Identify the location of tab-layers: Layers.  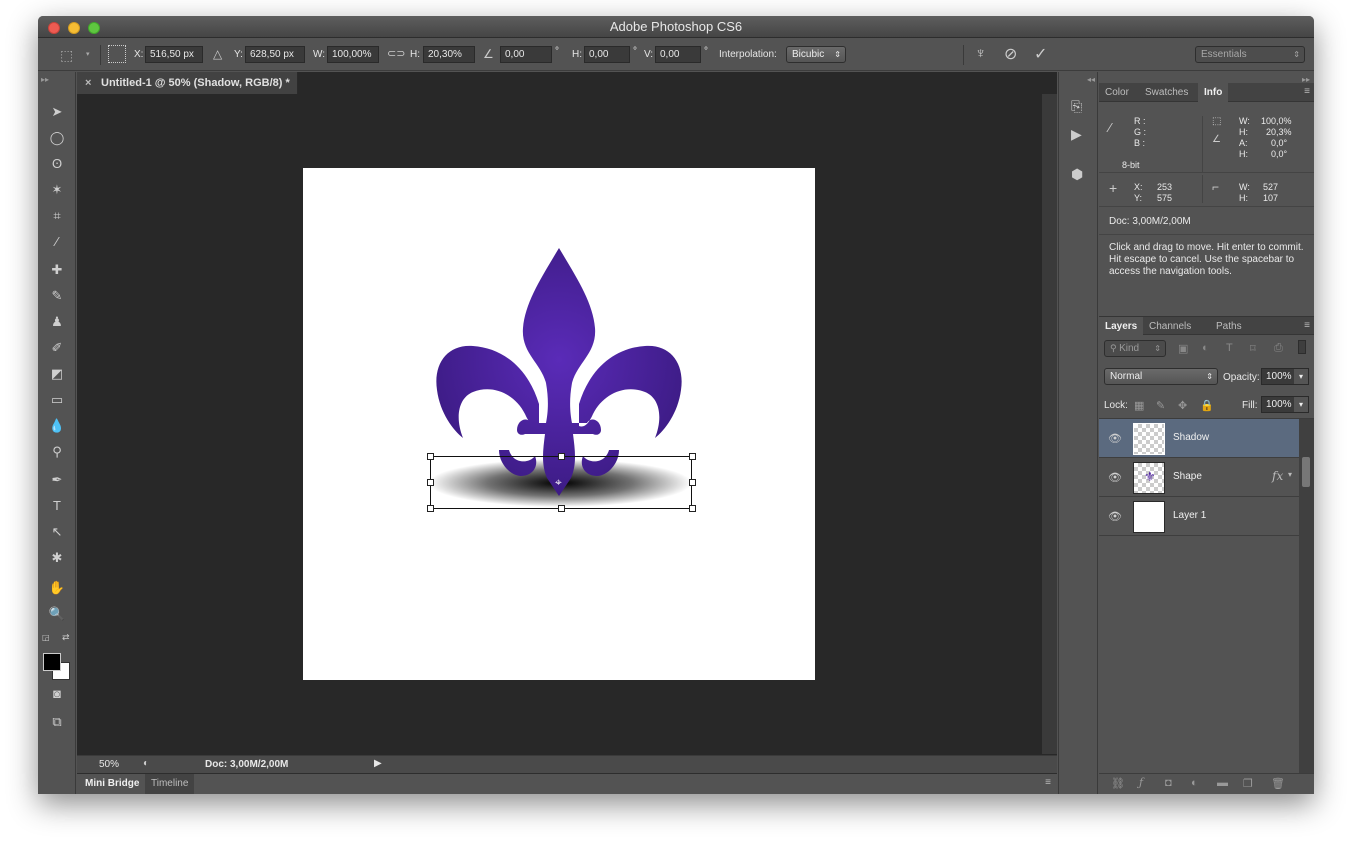
(1121, 326).